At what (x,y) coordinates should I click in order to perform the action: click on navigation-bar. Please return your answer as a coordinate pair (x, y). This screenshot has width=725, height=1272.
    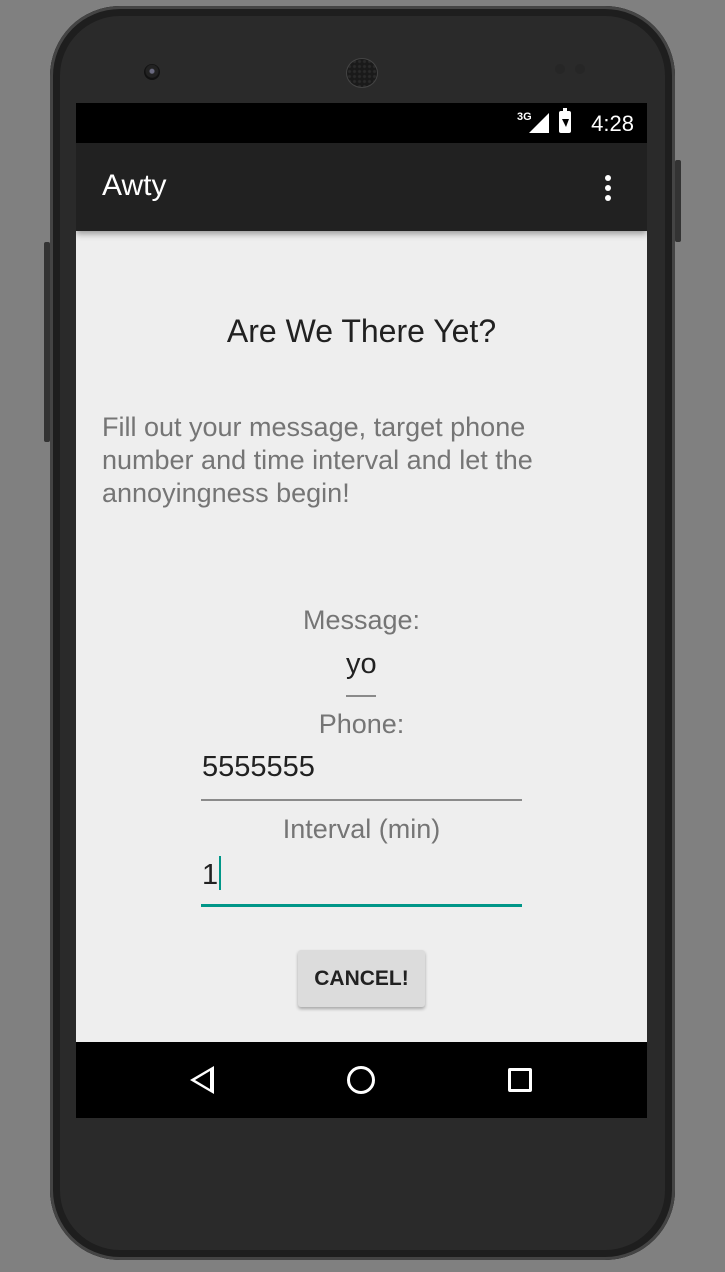
    Looking at the image, I should click on (361, 1080).